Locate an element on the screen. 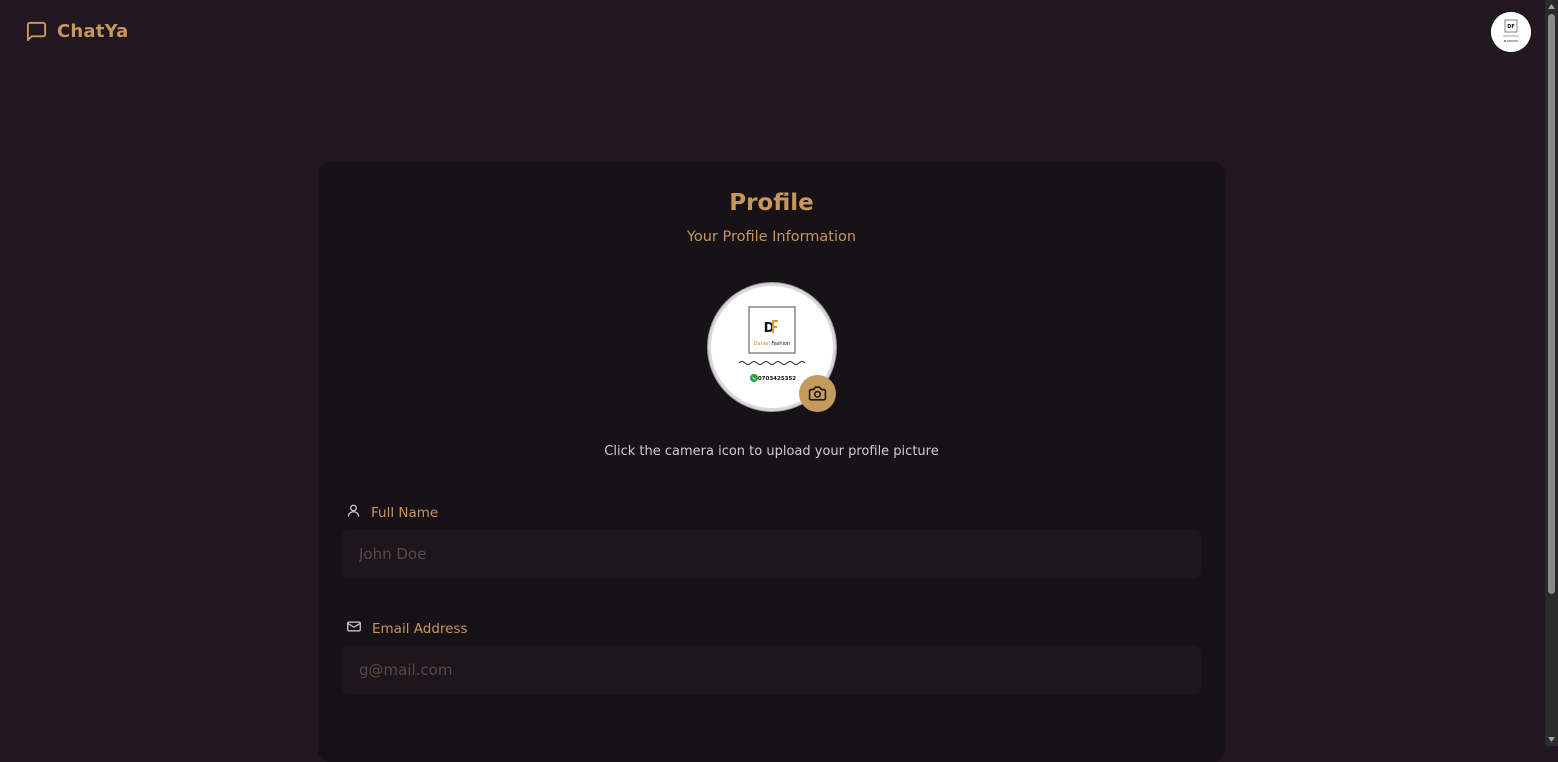  email-label: Email Address is located at coordinates (407, 628).